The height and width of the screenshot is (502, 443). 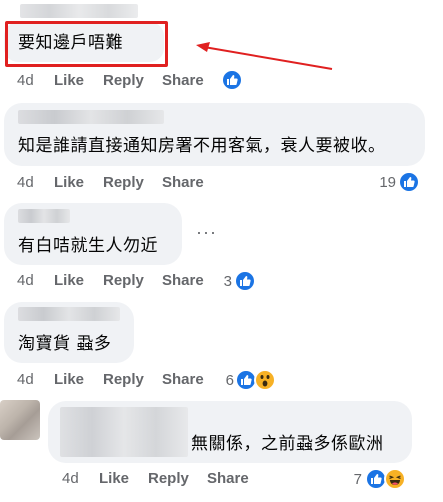 I want to click on comment-text: 淘寶貨 蝨多, so click(x=65, y=344).